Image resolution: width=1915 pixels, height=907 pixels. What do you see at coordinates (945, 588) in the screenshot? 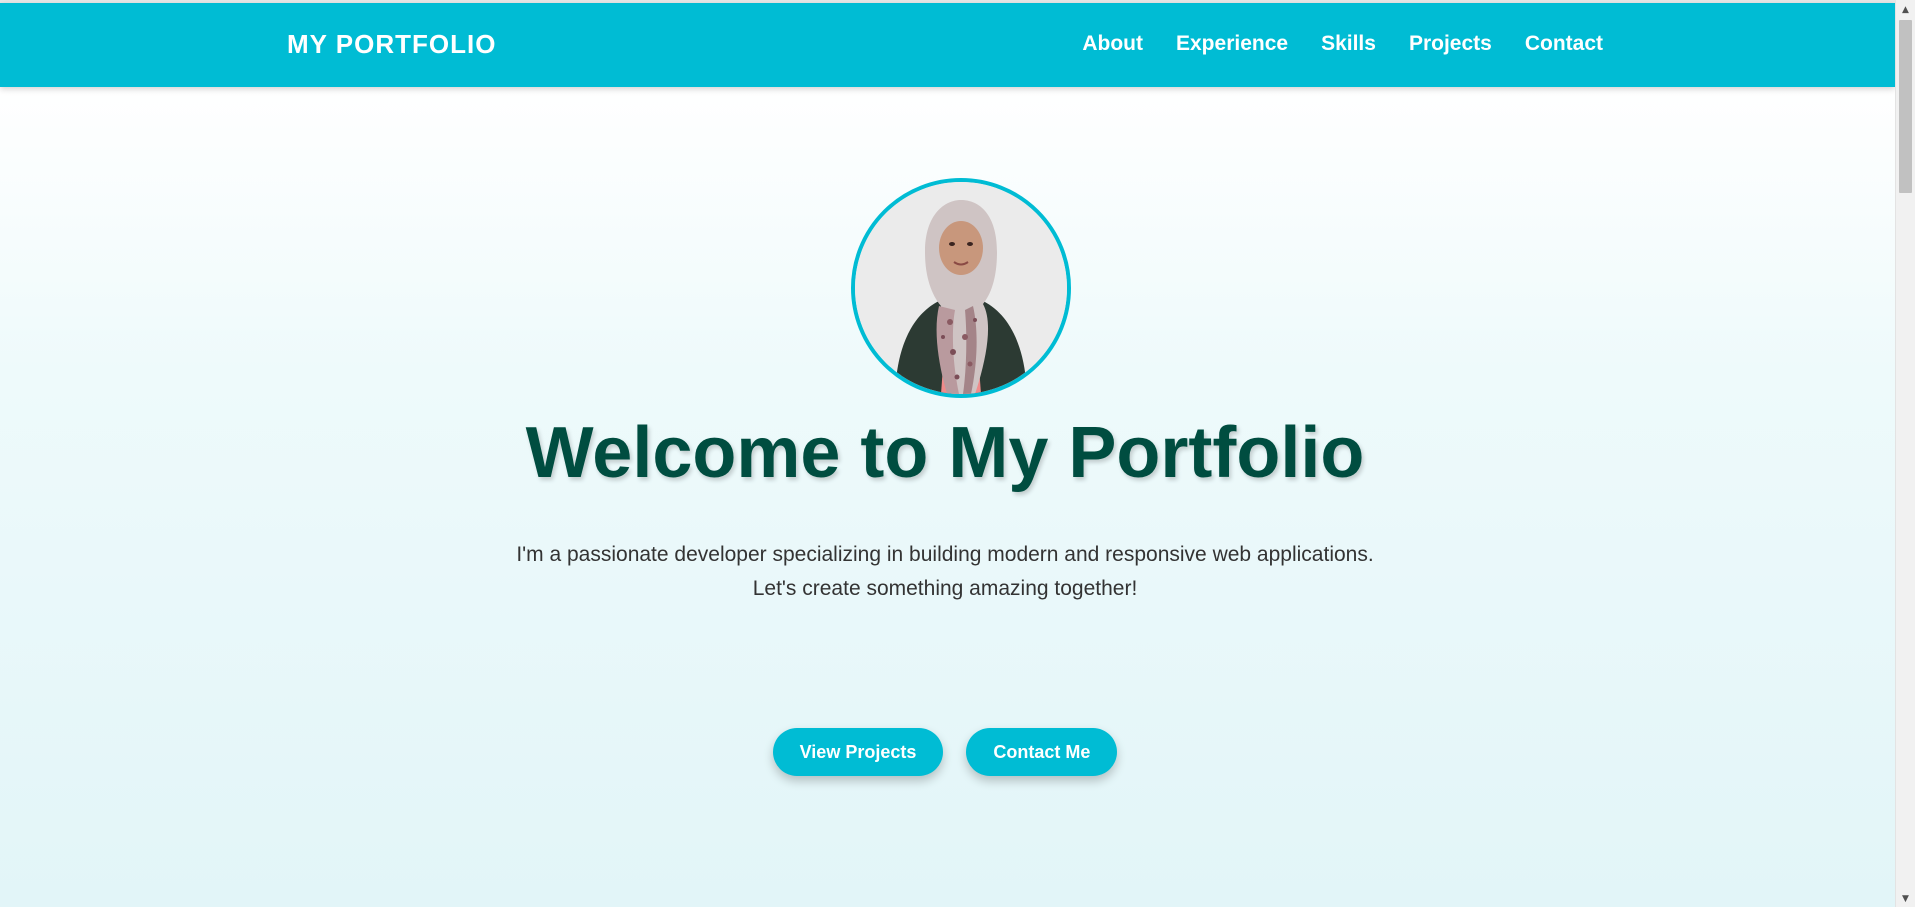
I see `hero-description-line-2: Let's create something amazing together!` at bounding box center [945, 588].